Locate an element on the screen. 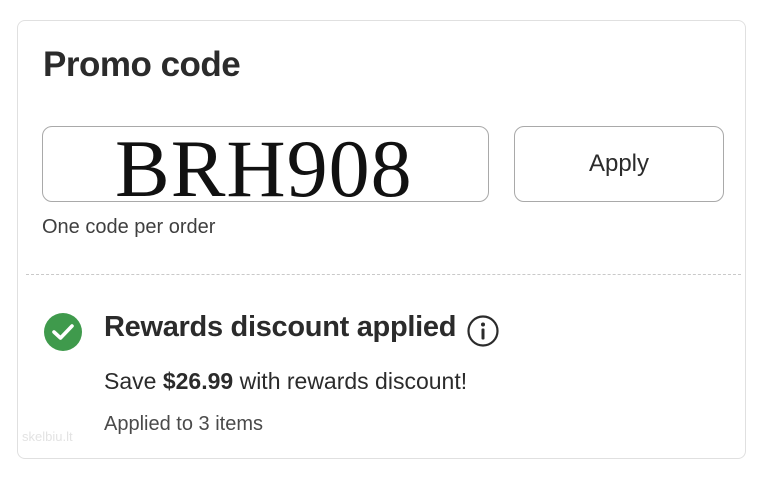 This screenshot has height=479, width=767. promo-code-input: BRH908 is located at coordinates (265, 164).